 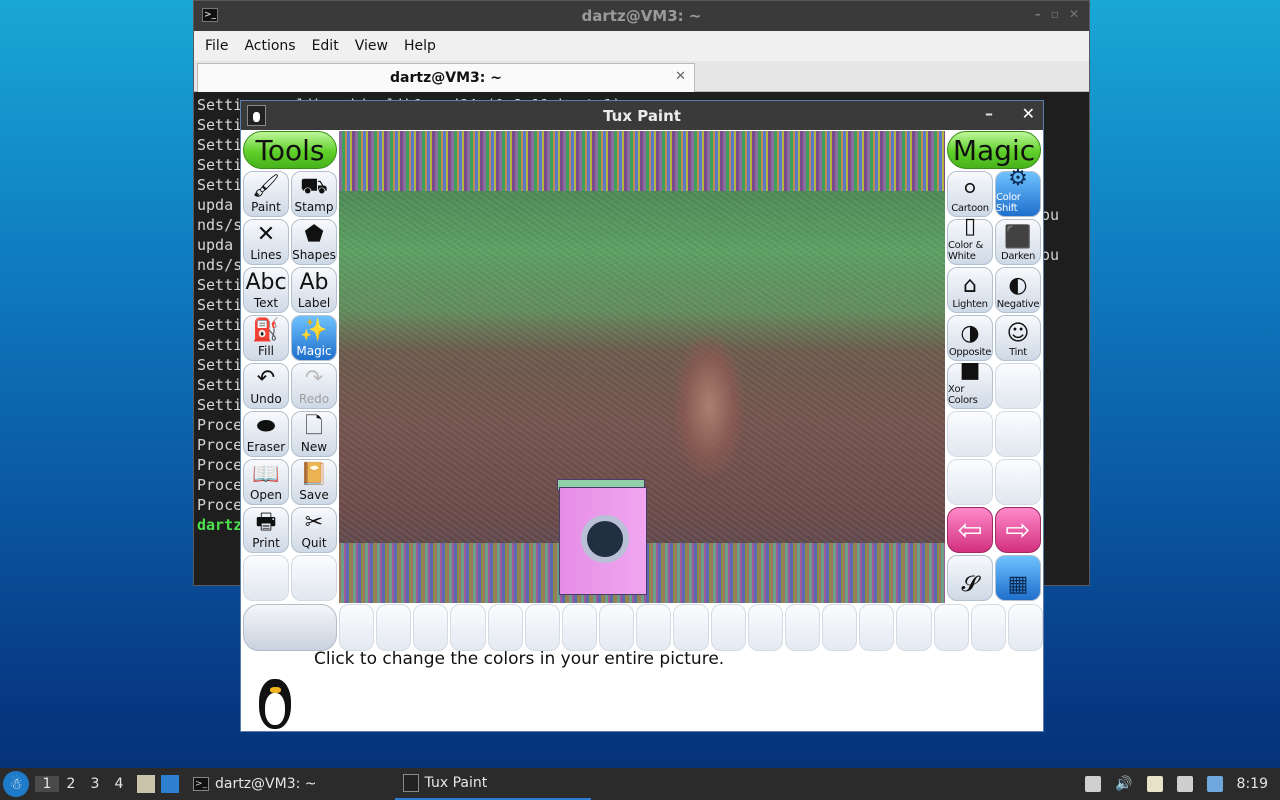 I want to click on canvas-figure, so click(x=709, y=406).